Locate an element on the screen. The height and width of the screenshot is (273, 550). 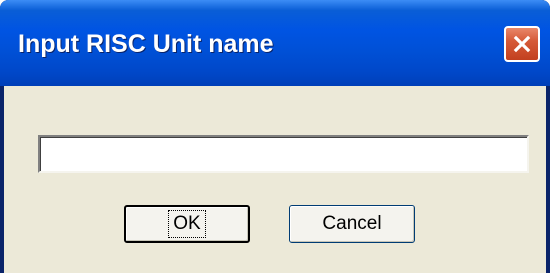
cancel-button-label: Cancel is located at coordinates (352, 223).